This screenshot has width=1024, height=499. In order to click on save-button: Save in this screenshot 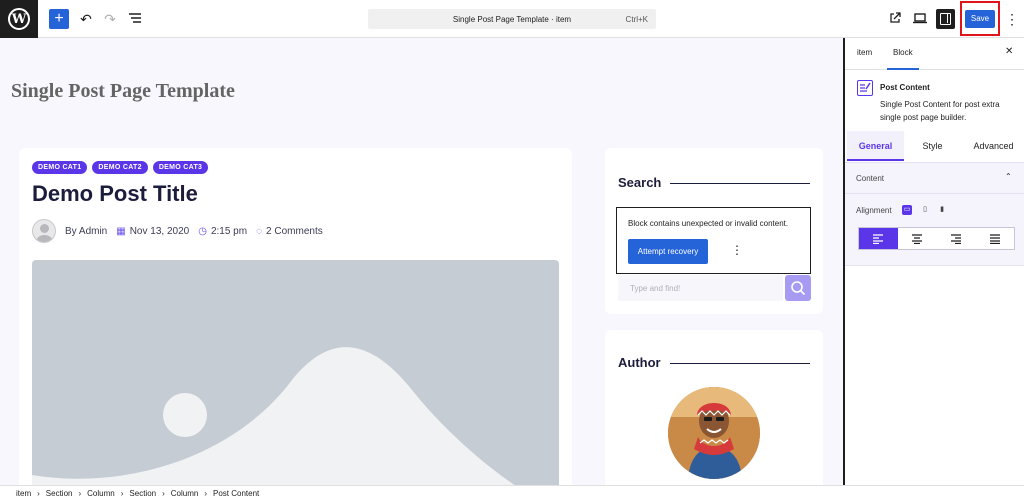, I will do `click(980, 19)`.